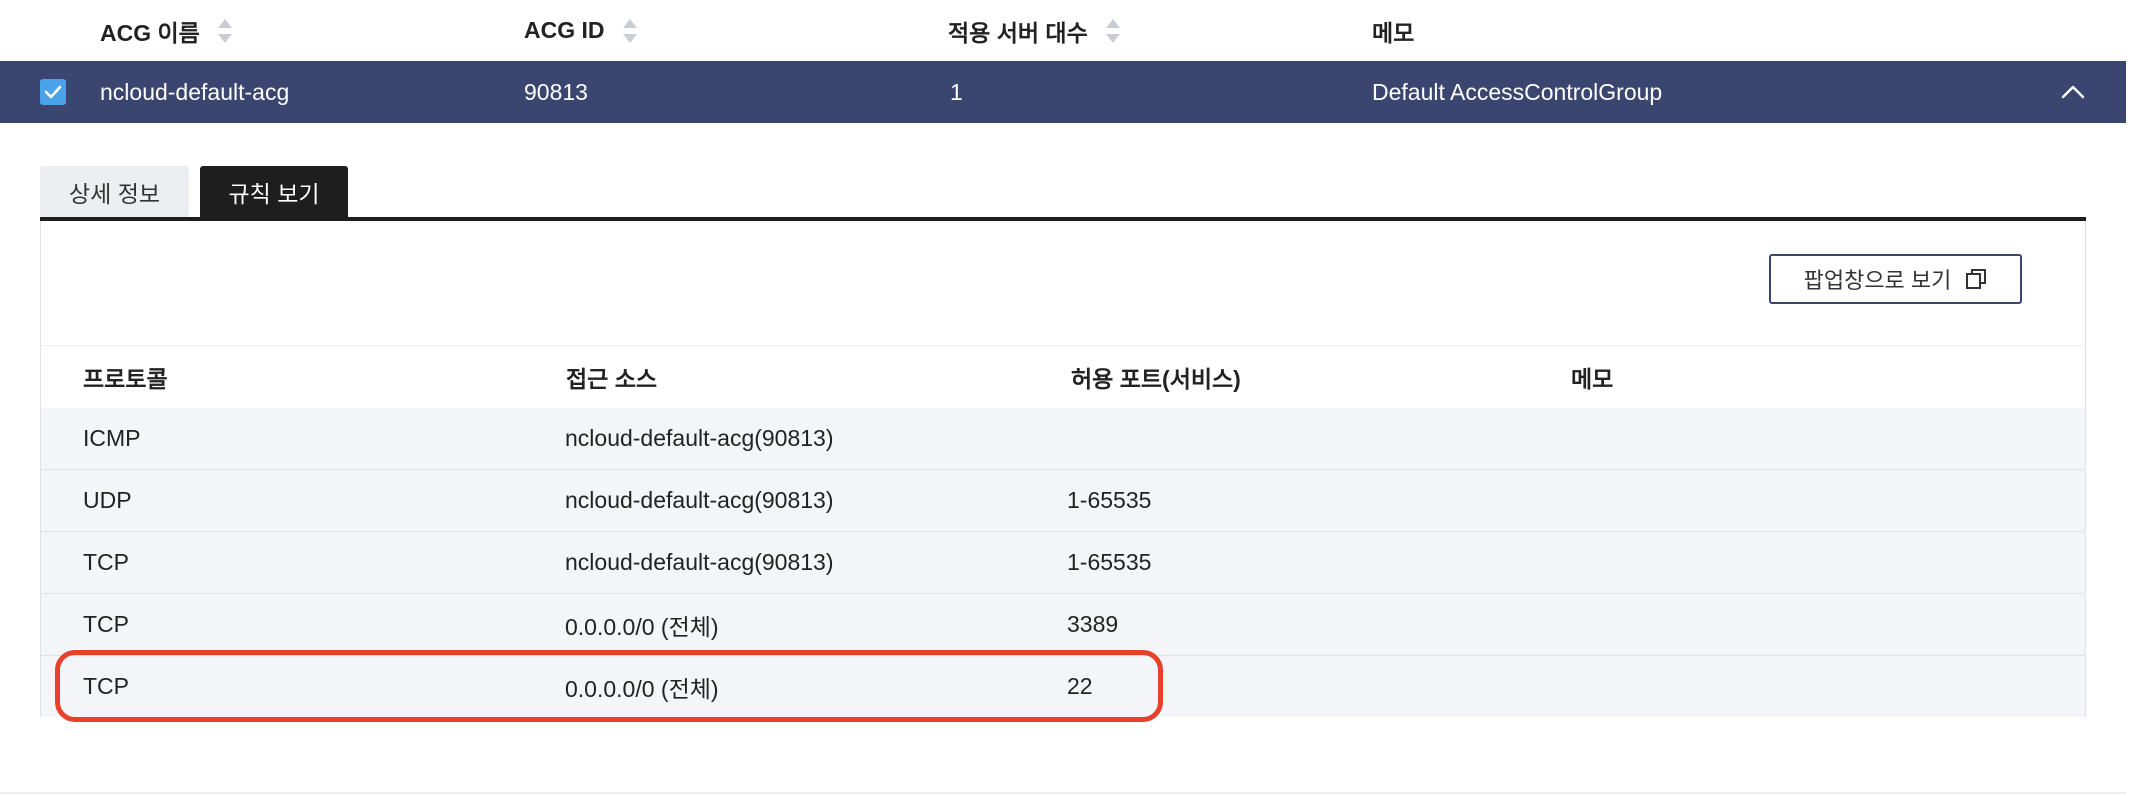 The width and height of the screenshot is (2130, 796). Describe the element at coordinates (150, 32) in the screenshot. I see `column-header-label: ACG 이름` at that location.